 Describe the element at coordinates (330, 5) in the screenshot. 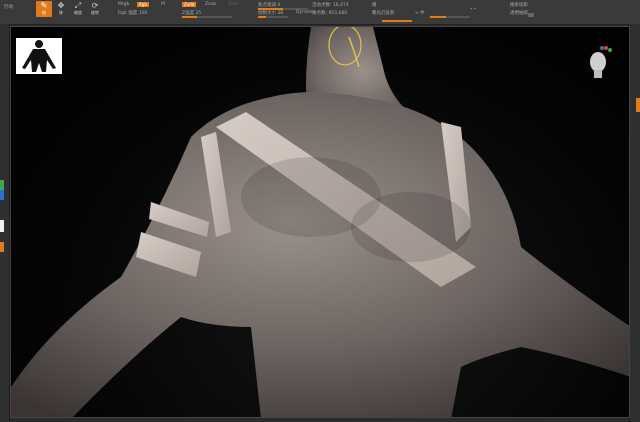

I see `active-points-readout: 活动点数: 16,474` at that location.